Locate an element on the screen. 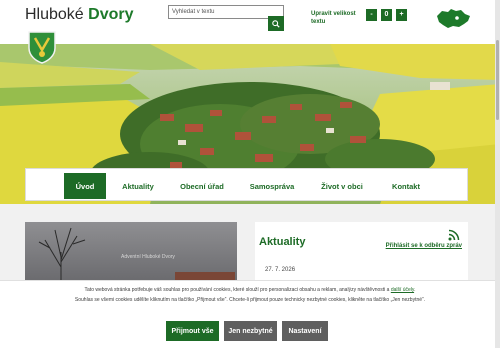 The width and height of the screenshot is (500, 348). nav-item-samosprava: Samospráva is located at coordinates (272, 186).